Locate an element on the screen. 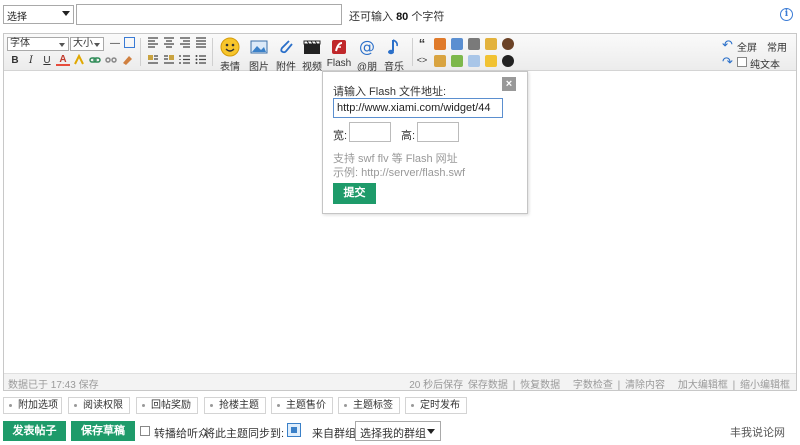  tab-content-icon is located at coordinates (474, 61).